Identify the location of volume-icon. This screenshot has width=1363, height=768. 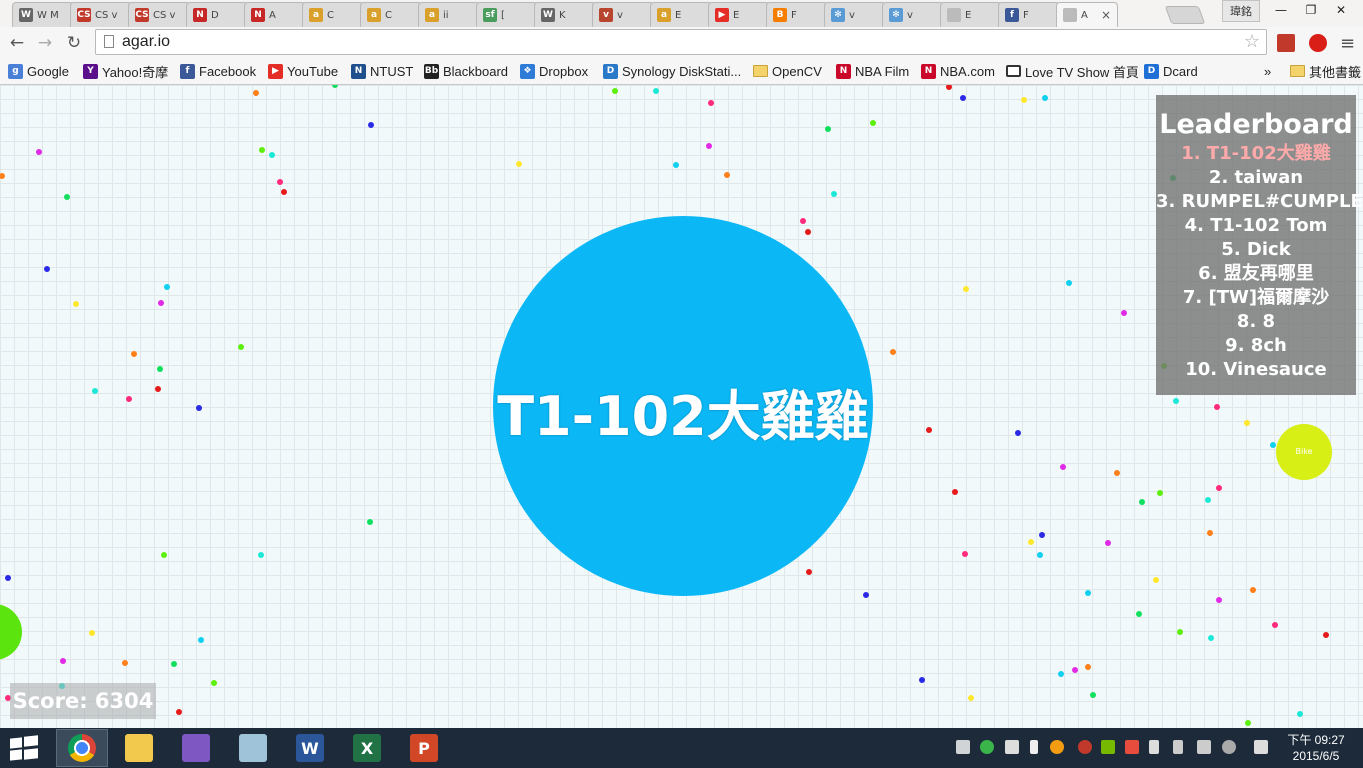
(1034, 747).